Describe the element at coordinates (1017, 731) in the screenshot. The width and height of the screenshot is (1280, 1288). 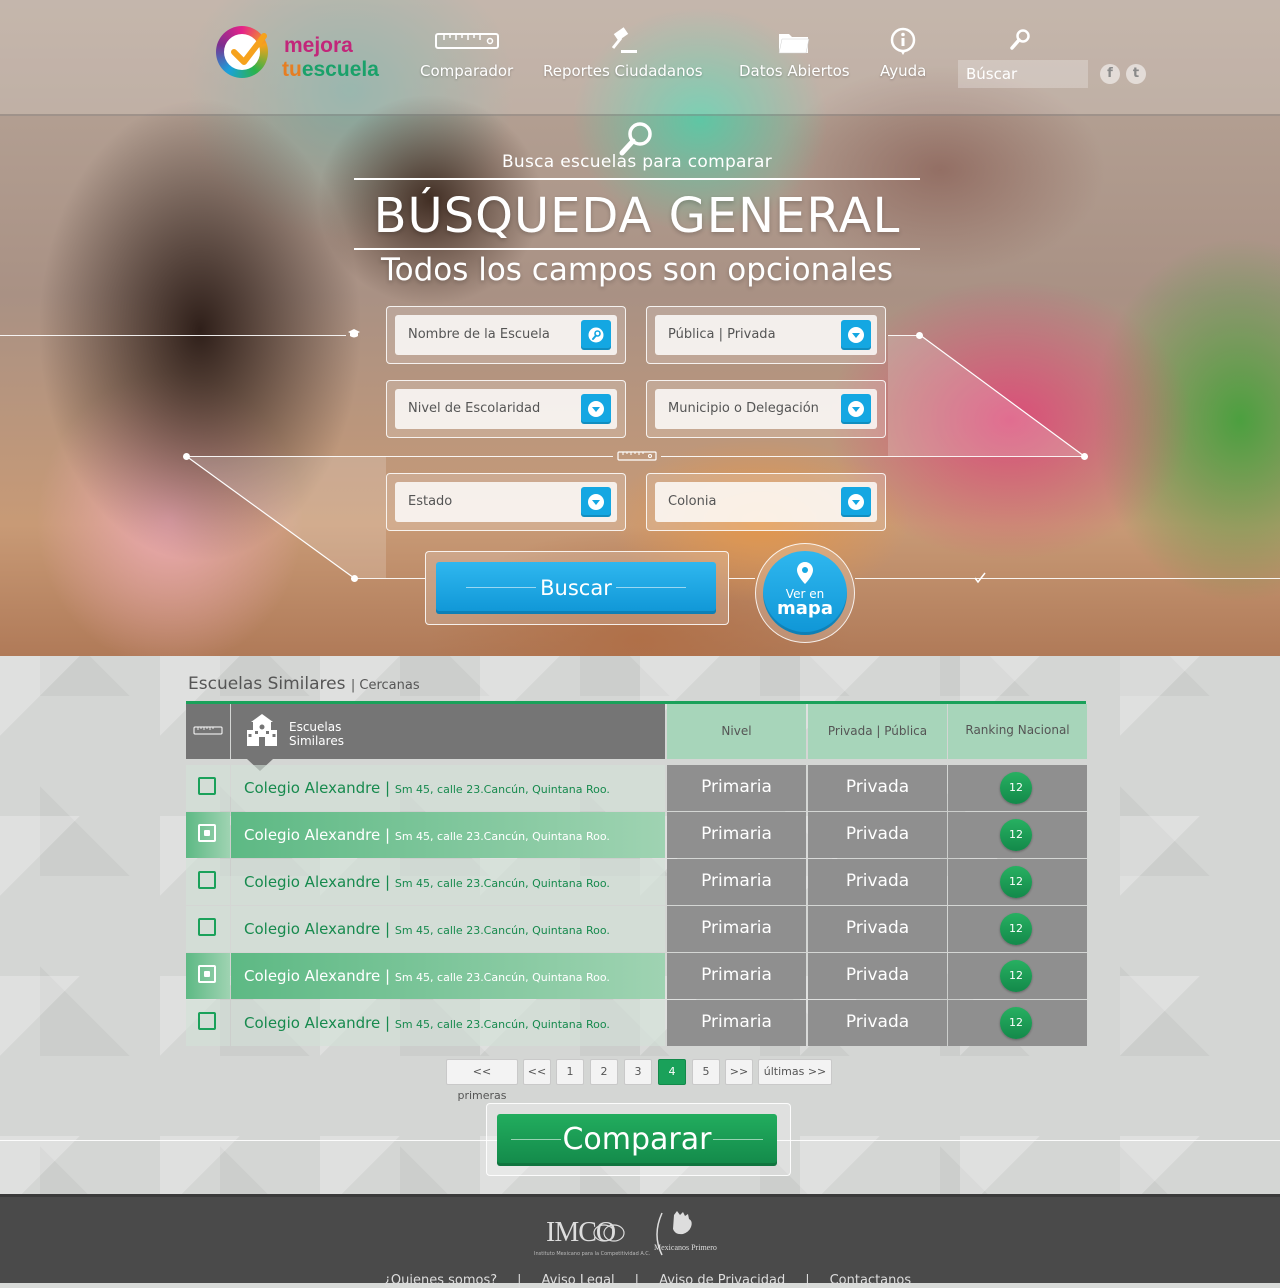
I see `ranking-column-header: Ranking Nacional` at that location.